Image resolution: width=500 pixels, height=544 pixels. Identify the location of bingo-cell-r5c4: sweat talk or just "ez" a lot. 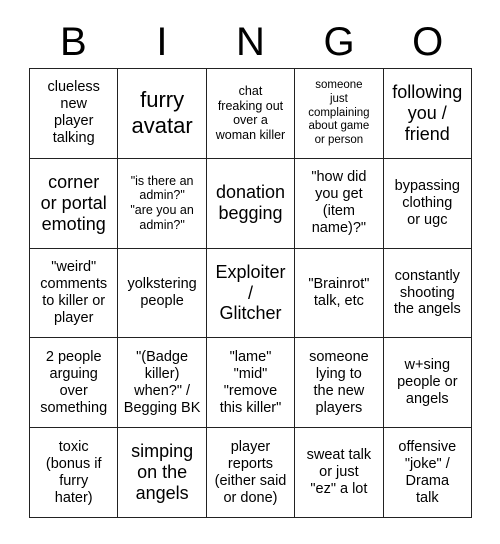
(339, 473).